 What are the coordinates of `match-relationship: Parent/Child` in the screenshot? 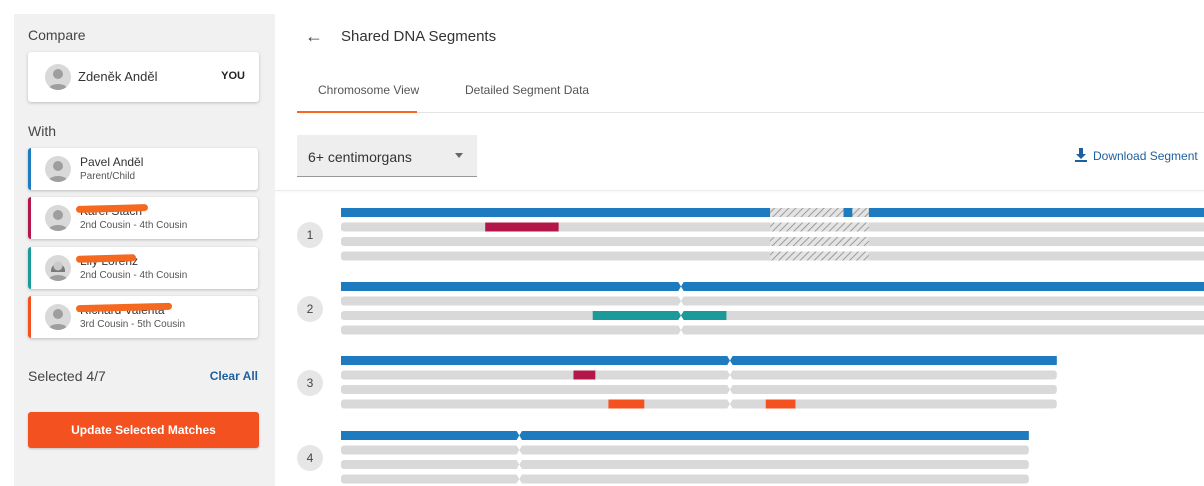 It's located at (108, 176).